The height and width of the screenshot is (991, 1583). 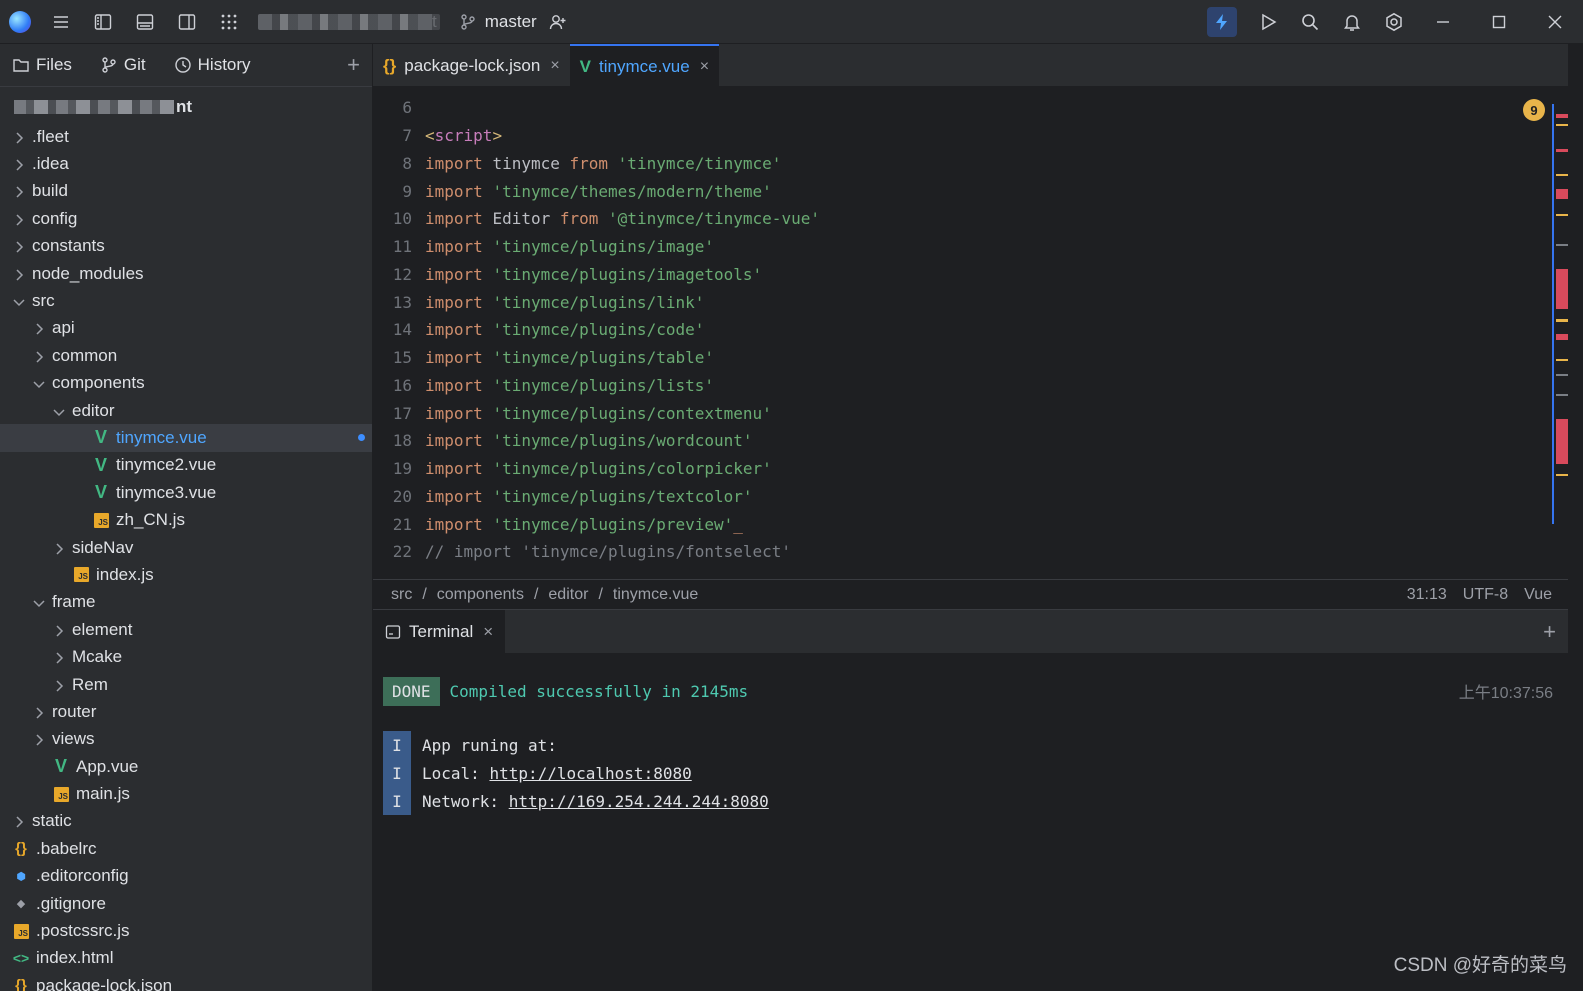 What do you see at coordinates (186, 848) in the screenshot?
I see `tree-file: {} .babelrc` at bounding box center [186, 848].